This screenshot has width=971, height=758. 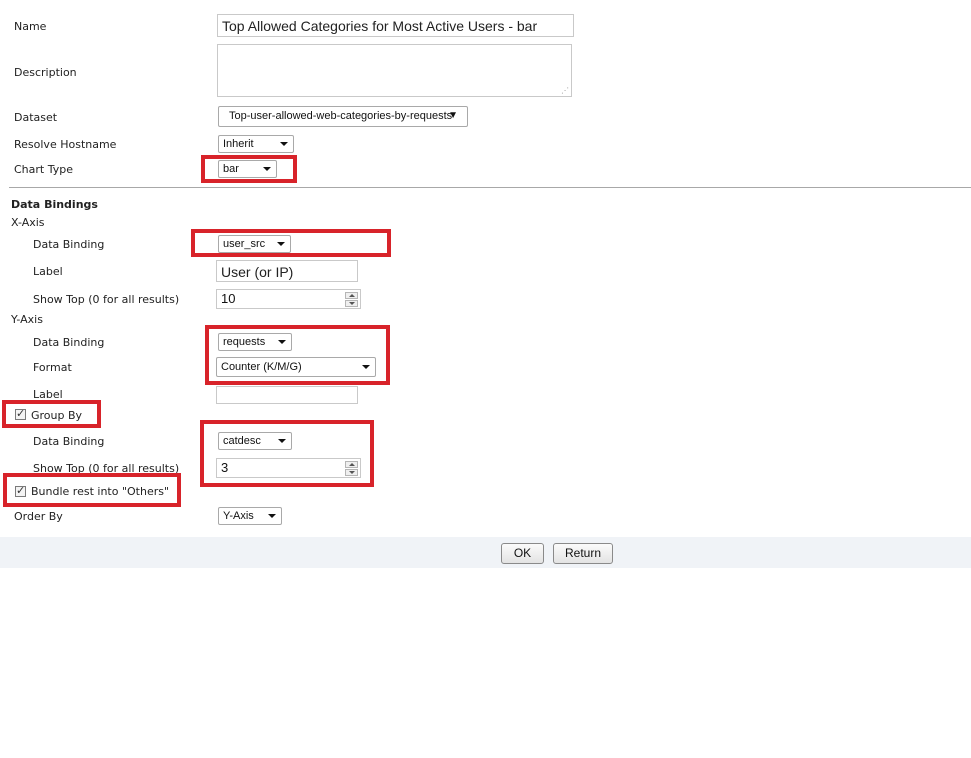 I want to click on bundle-checkbox: ✓, so click(x=20, y=490).